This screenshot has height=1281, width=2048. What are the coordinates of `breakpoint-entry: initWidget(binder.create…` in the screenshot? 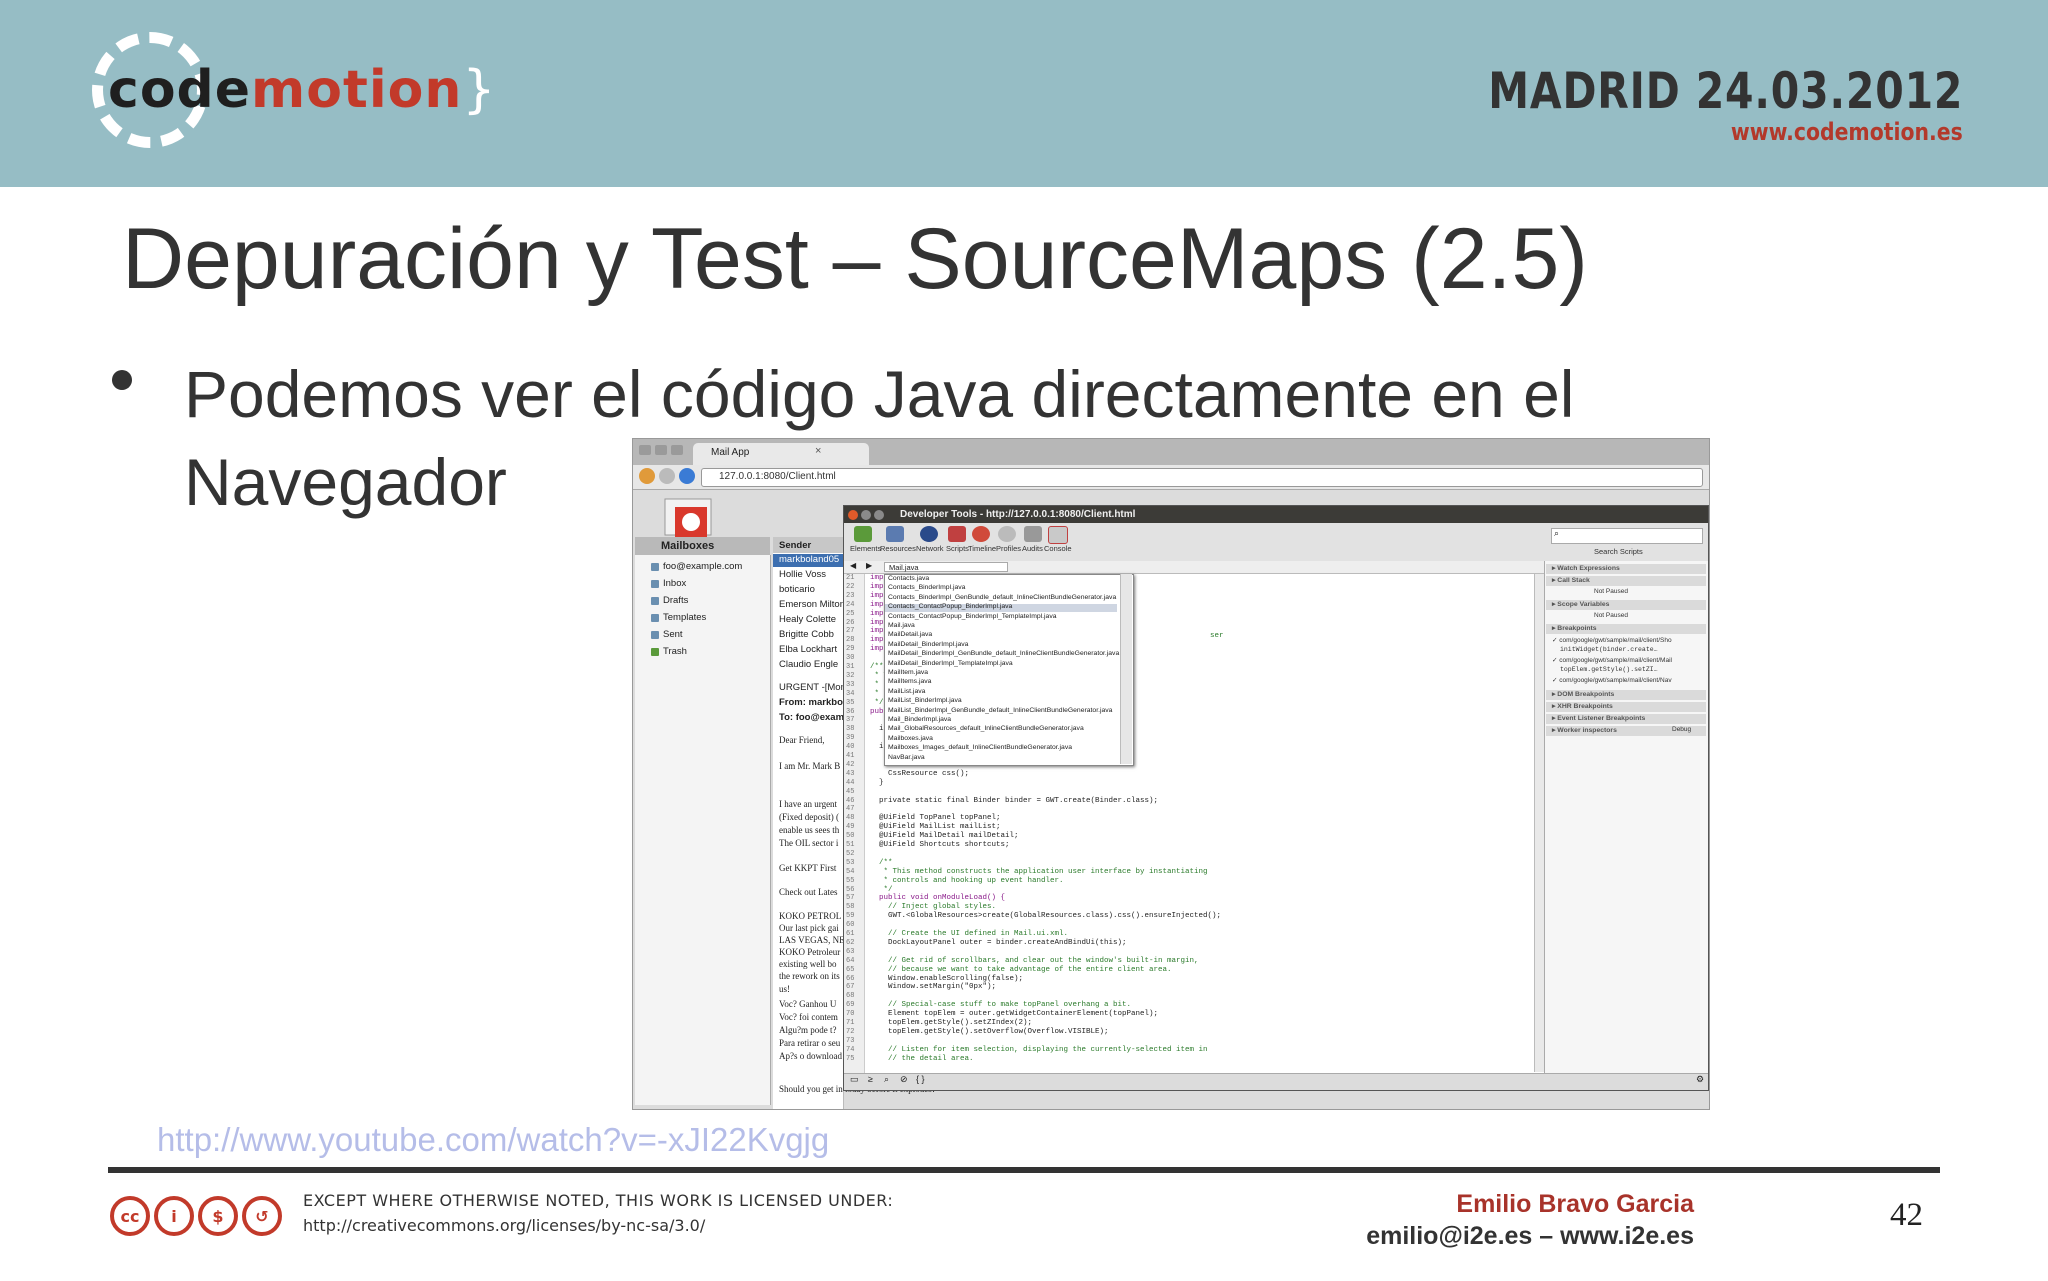 It's located at (1609, 649).